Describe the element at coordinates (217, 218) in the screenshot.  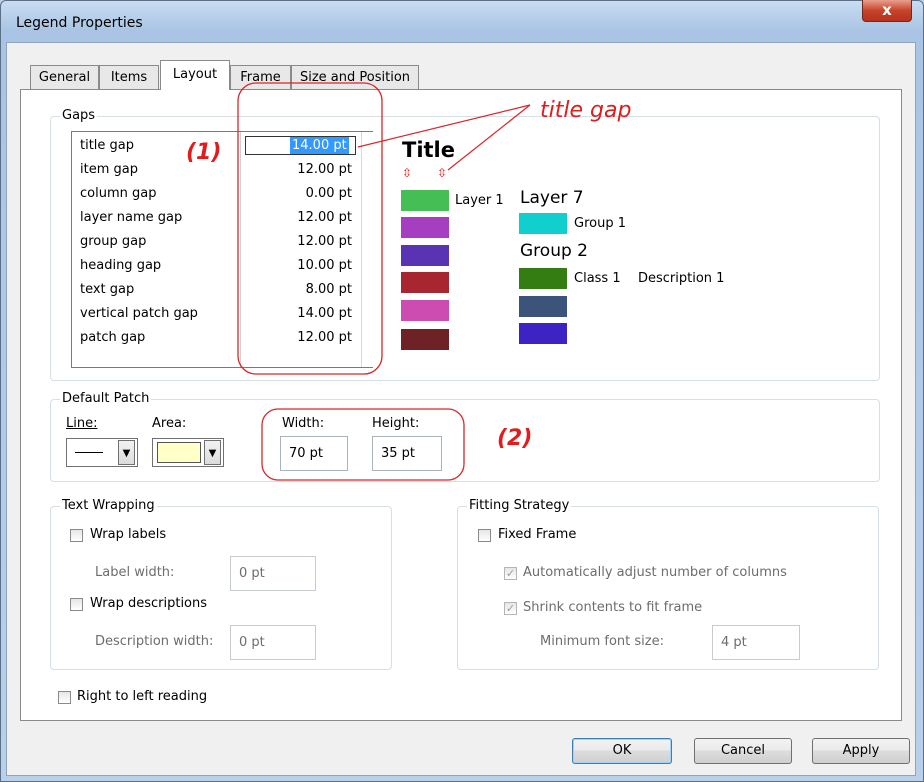
I see `gap-row-layer-name-gap: layer name gap 12.00 pt` at that location.